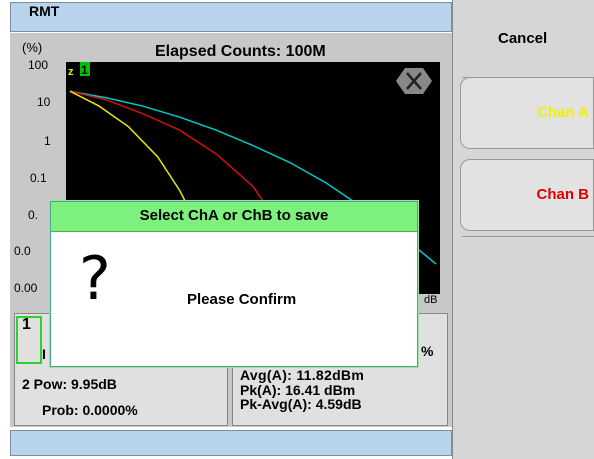  I want to click on dialog-title: Select ChA or ChB to save, so click(234, 217).